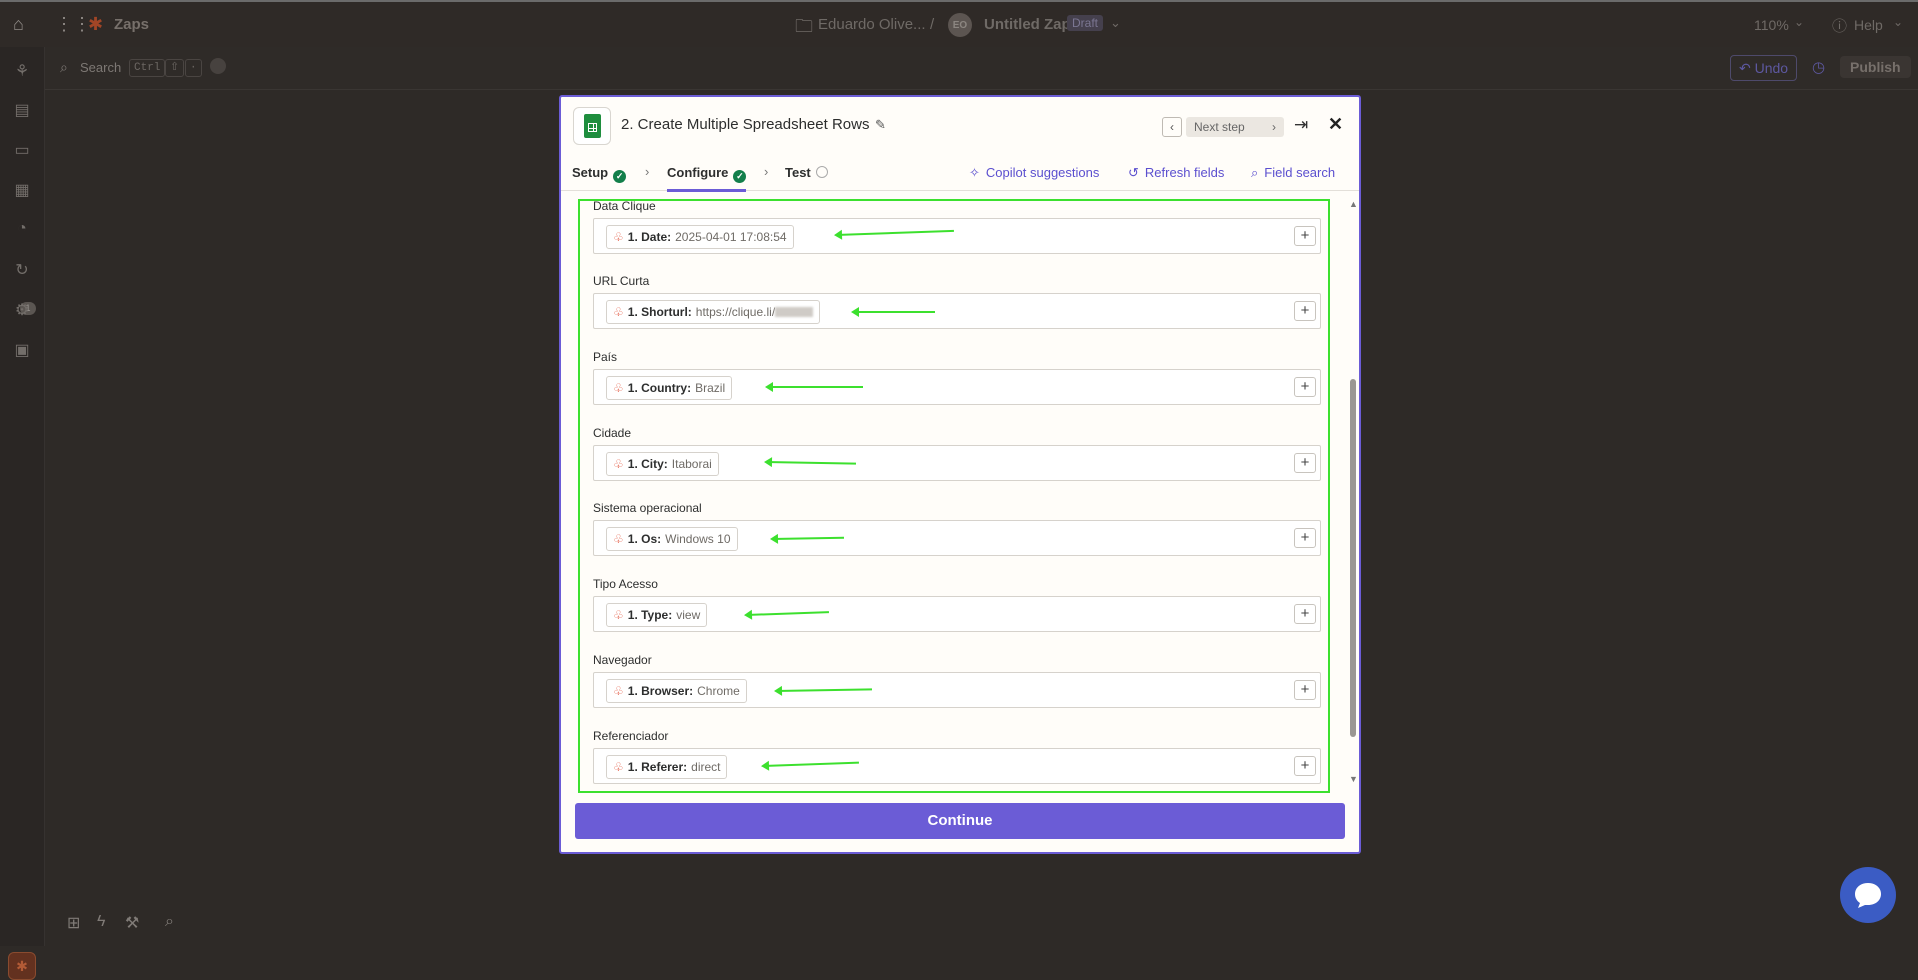 The width and height of the screenshot is (1918, 980). What do you see at coordinates (1335, 124) in the screenshot?
I see `close-icon: ✕` at bounding box center [1335, 124].